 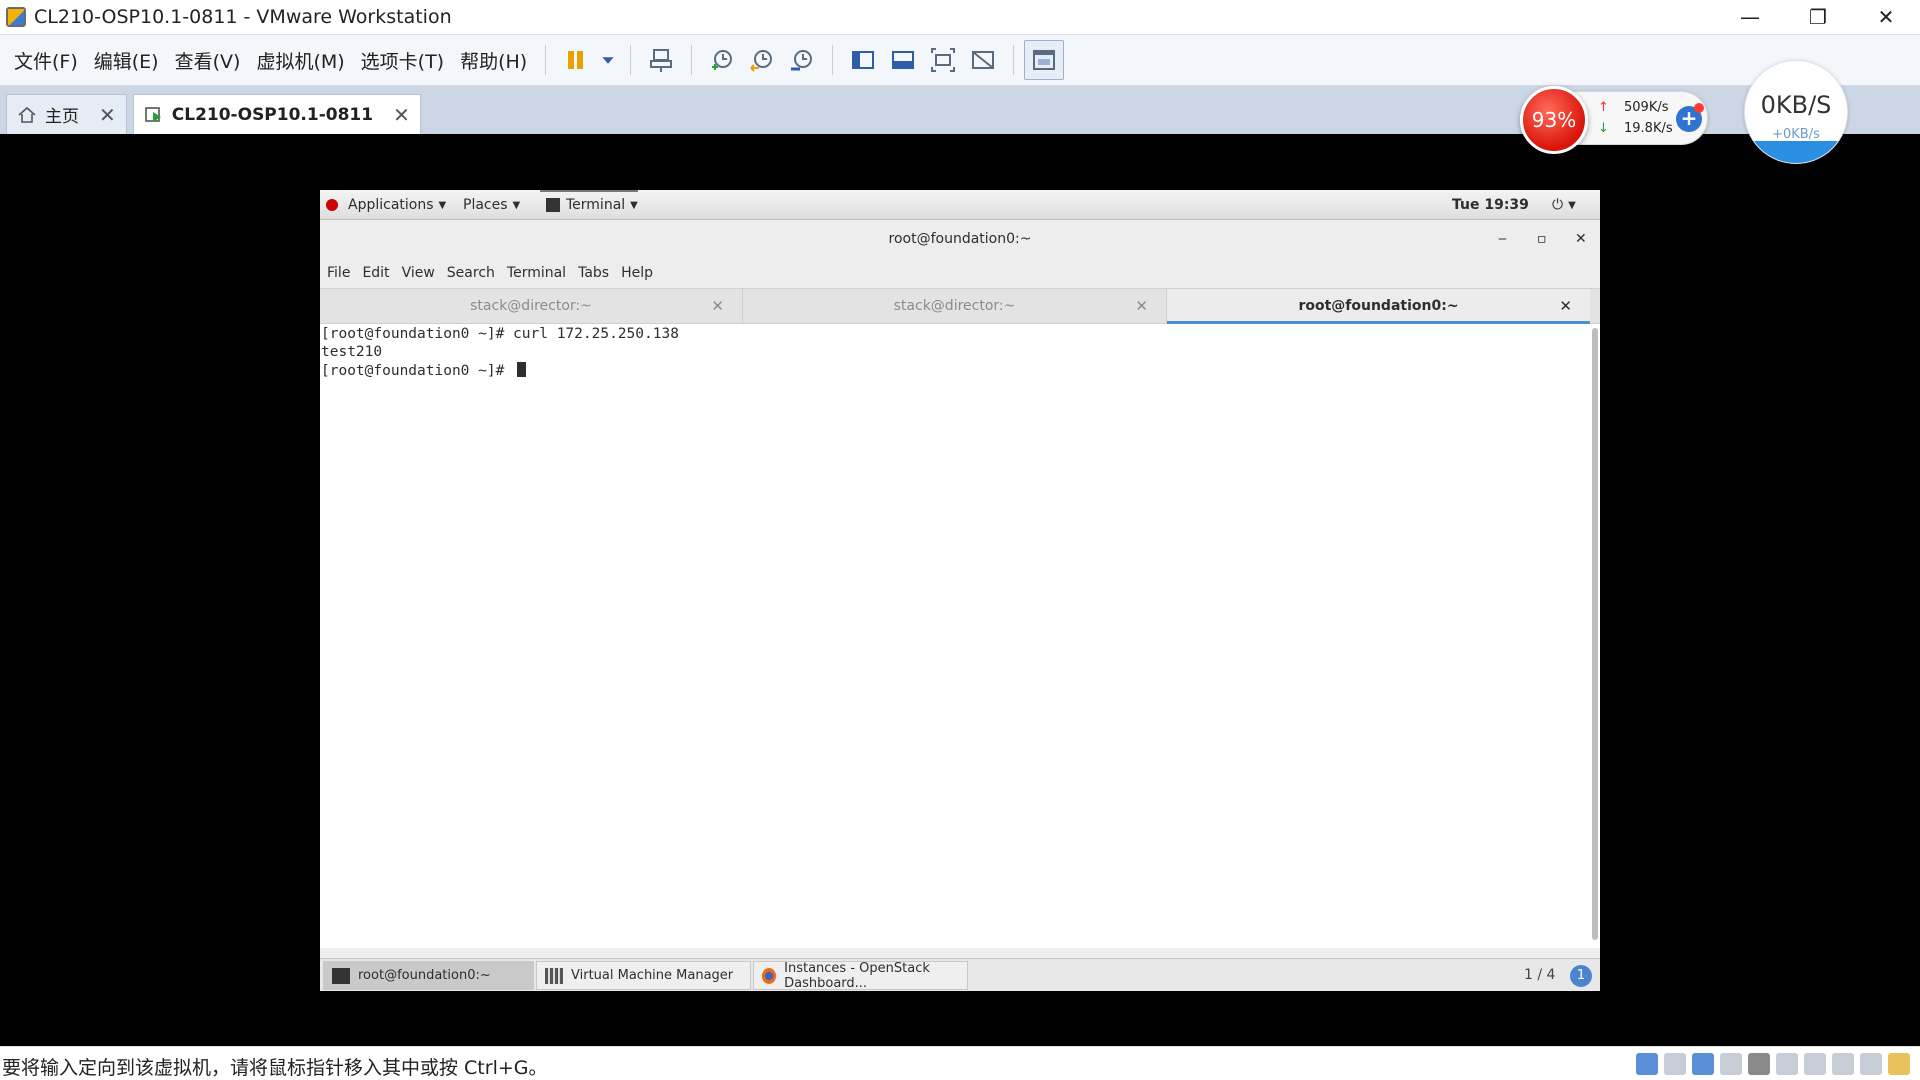 I want to click on tab-home: 主页 ✕, so click(x=66, y=114).